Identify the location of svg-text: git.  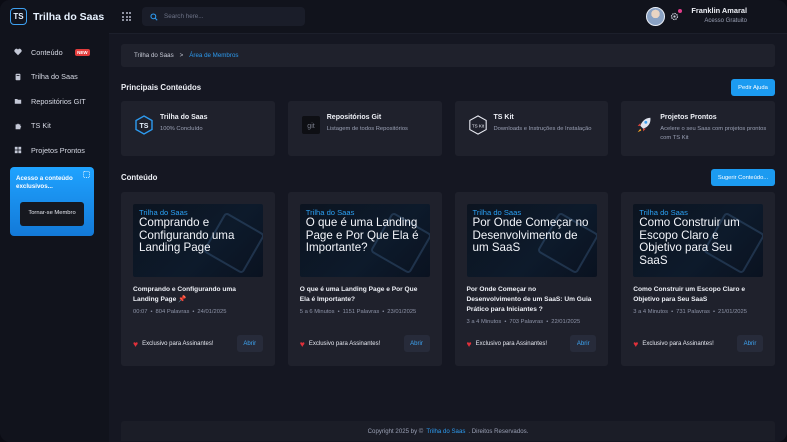
(310, 126).